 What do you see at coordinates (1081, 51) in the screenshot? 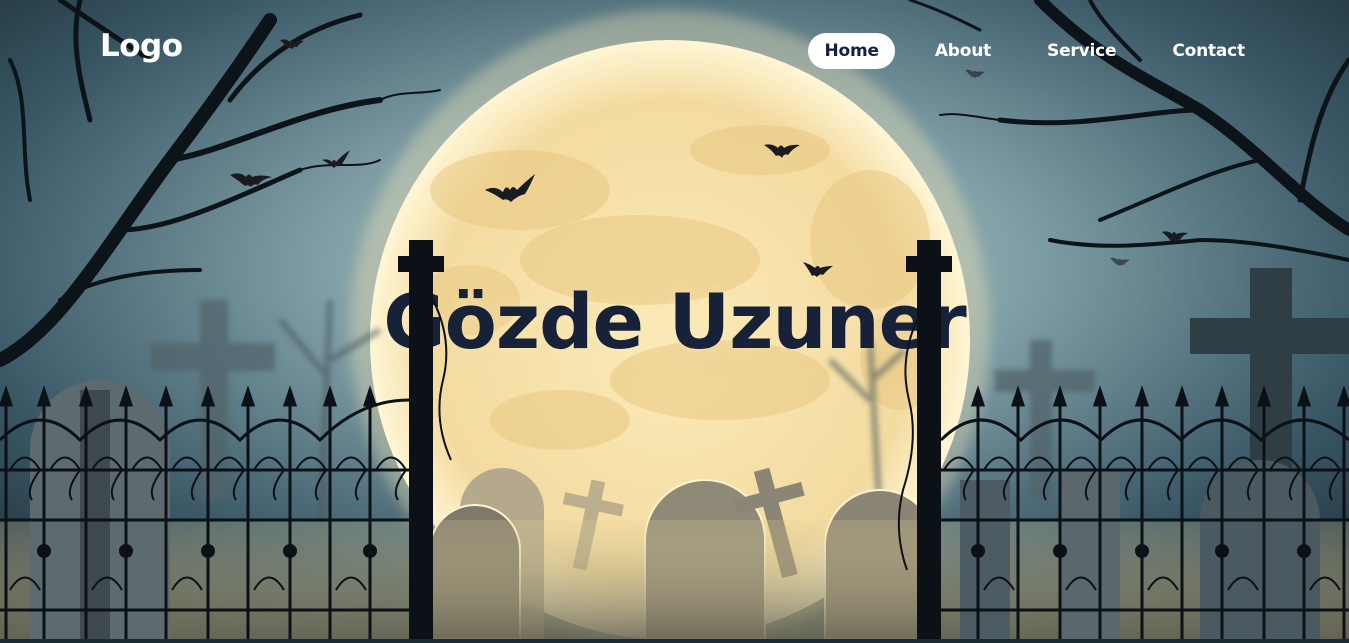
I see `nav-service: Service` at bounding box center [1081, 51].